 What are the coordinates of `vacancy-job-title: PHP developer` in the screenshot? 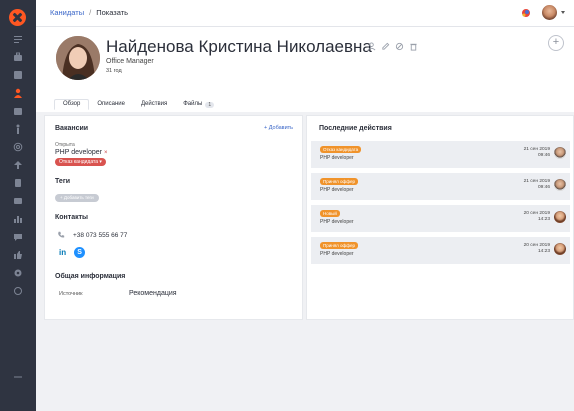 It's located at (78, 152).